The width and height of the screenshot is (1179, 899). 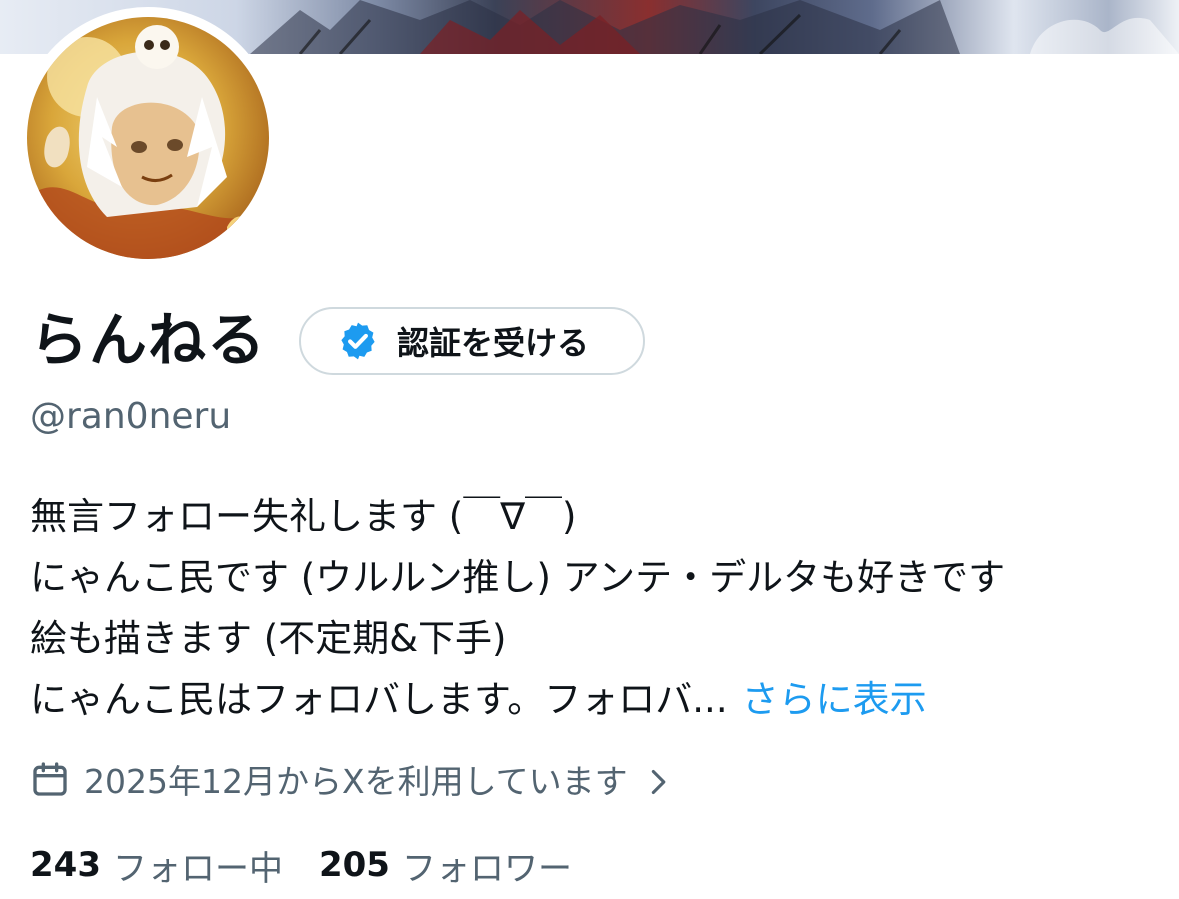 I want to click on followers-count: 205, so click(x=354, y=865).